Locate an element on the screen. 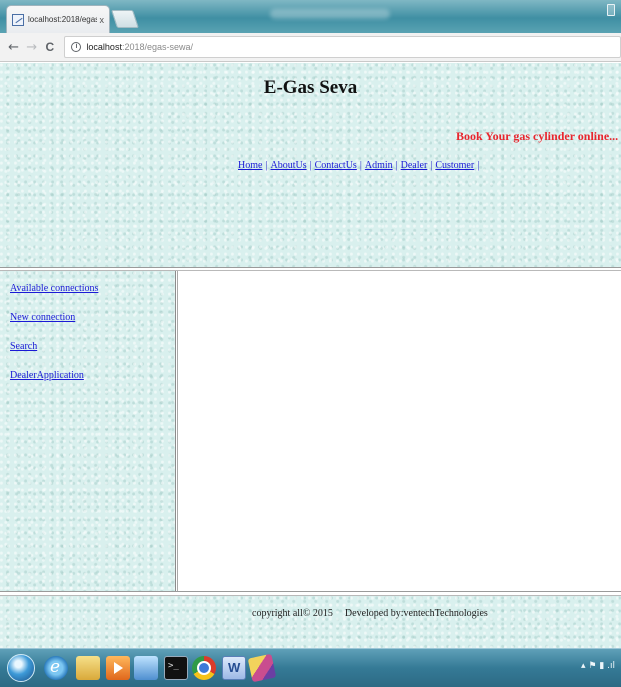  site-title: E-Gas Seva is located at coordinates (310, 87).